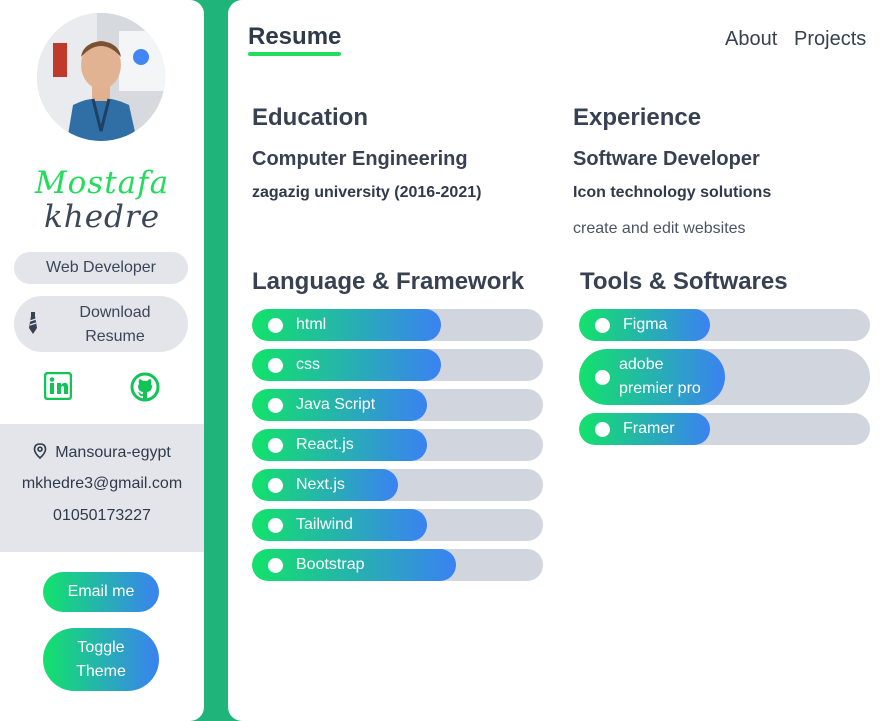 Image resolution: width=889 pixels, height=721 pixels. I want to click on skill-bar-fill: Figma, so click(644, 325).